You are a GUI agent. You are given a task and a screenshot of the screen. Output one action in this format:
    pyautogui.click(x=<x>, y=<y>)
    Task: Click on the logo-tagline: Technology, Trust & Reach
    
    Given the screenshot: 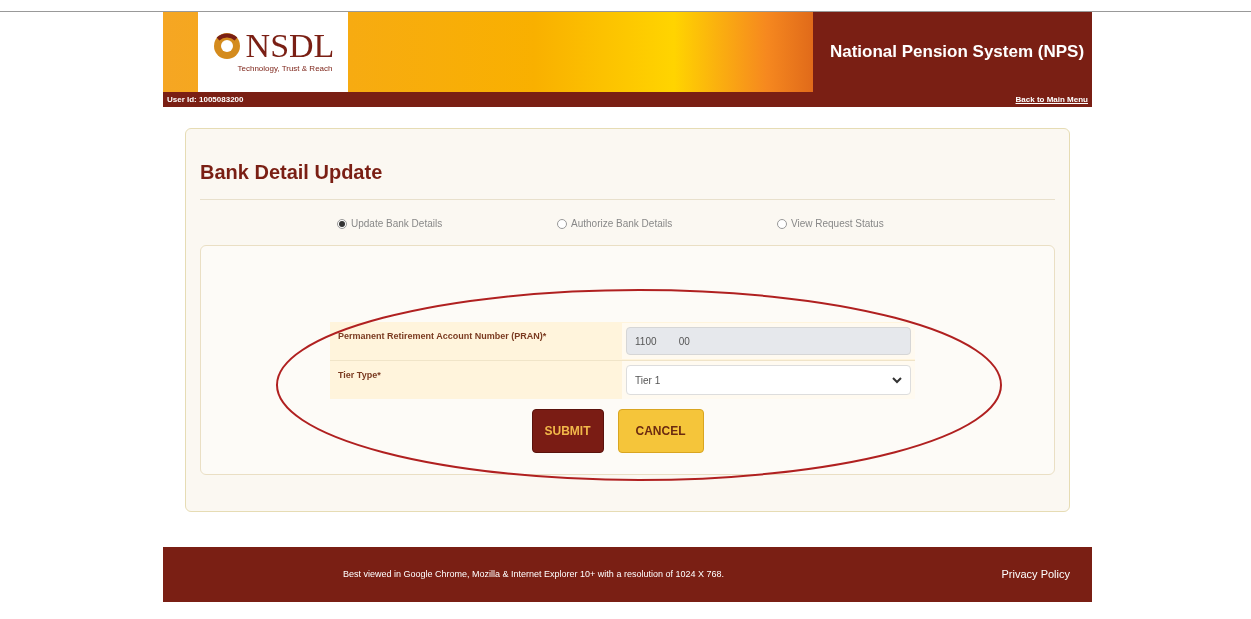 What is the action you would take?
    pyautogui.click(x=285, y=69)
    